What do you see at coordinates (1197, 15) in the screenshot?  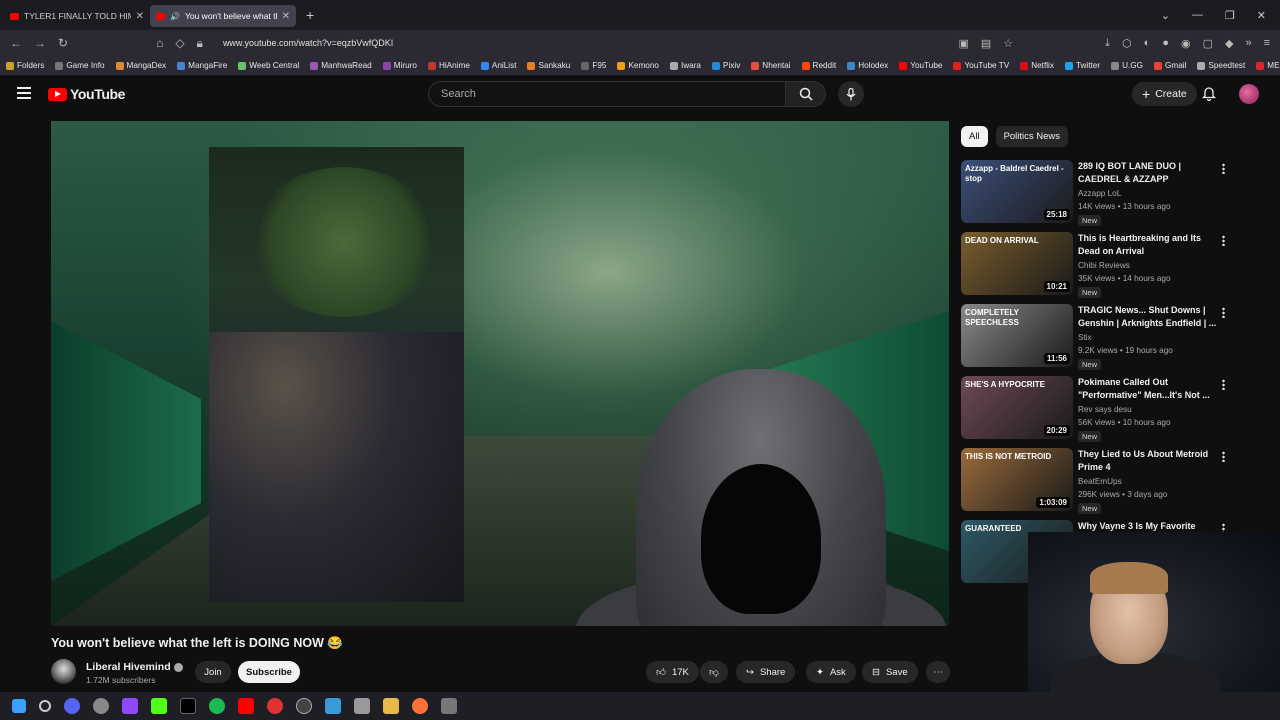 I see `minimize-icon: —` at bounding box center [1197, 15].